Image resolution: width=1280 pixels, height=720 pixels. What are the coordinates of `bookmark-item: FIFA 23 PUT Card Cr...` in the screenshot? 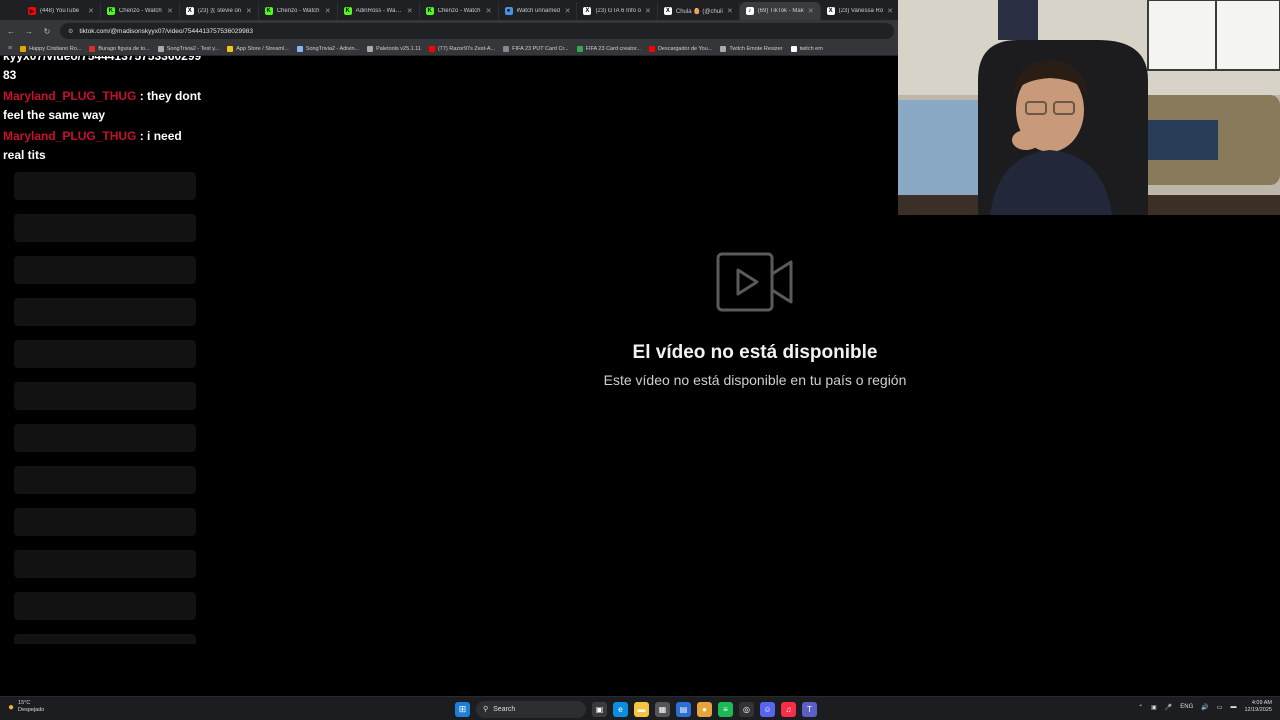 It's located at (536, 48).